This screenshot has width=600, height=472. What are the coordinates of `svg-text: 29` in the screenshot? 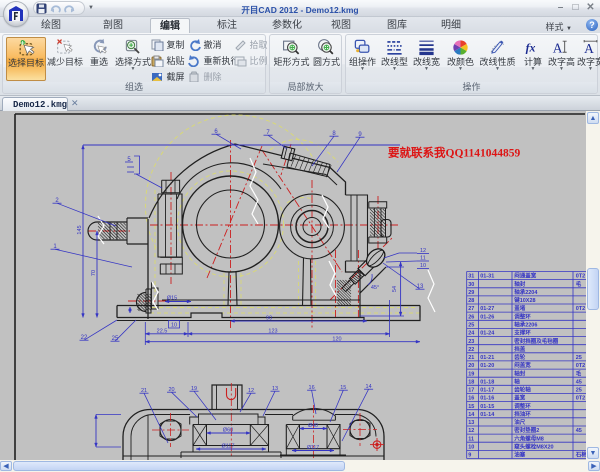 It's located at (471, 293).